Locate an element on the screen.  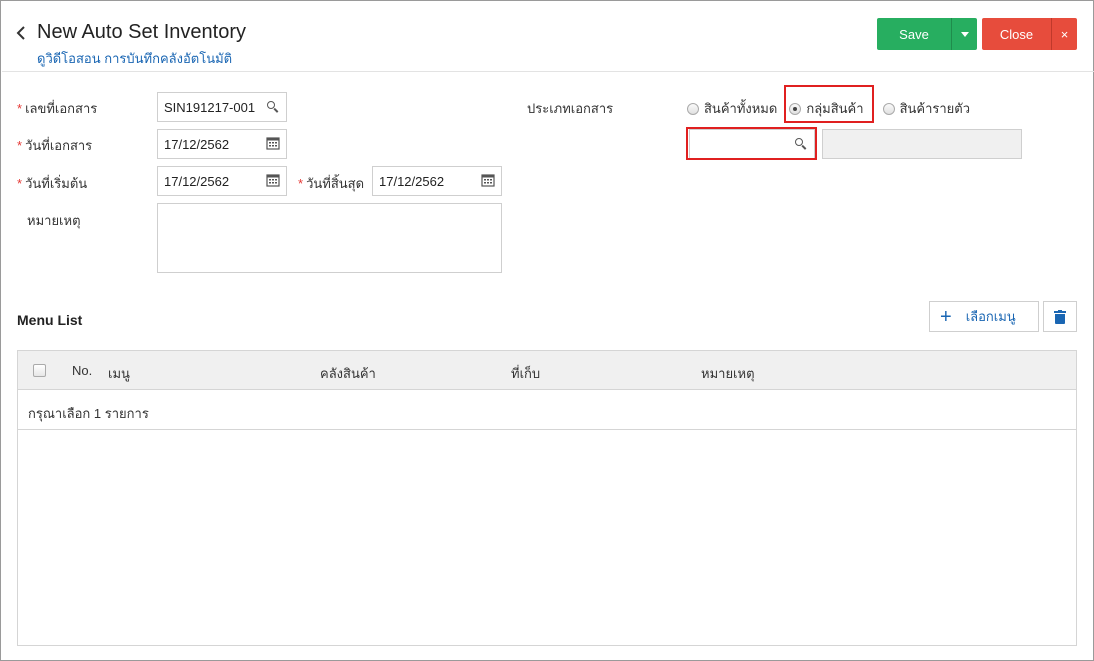
doc-date-value: 17/12/2562 is located at coordinates (197, 144).